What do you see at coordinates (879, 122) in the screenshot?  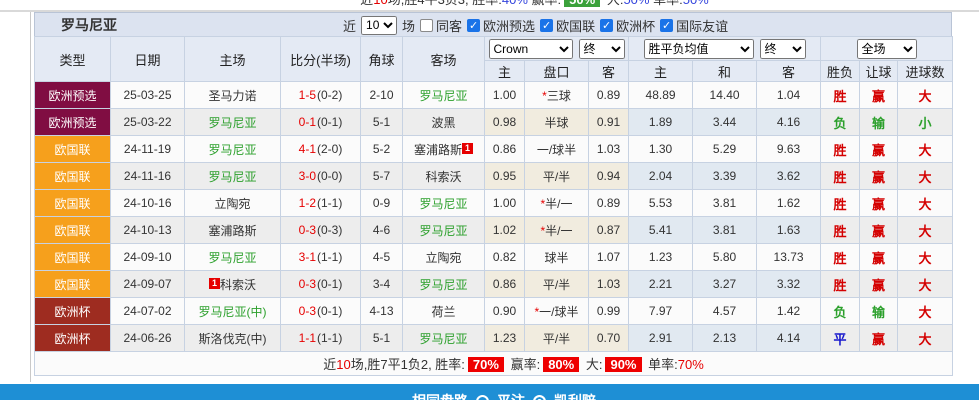 I see `result-handicap: 输` at bounding box center [879, 122].